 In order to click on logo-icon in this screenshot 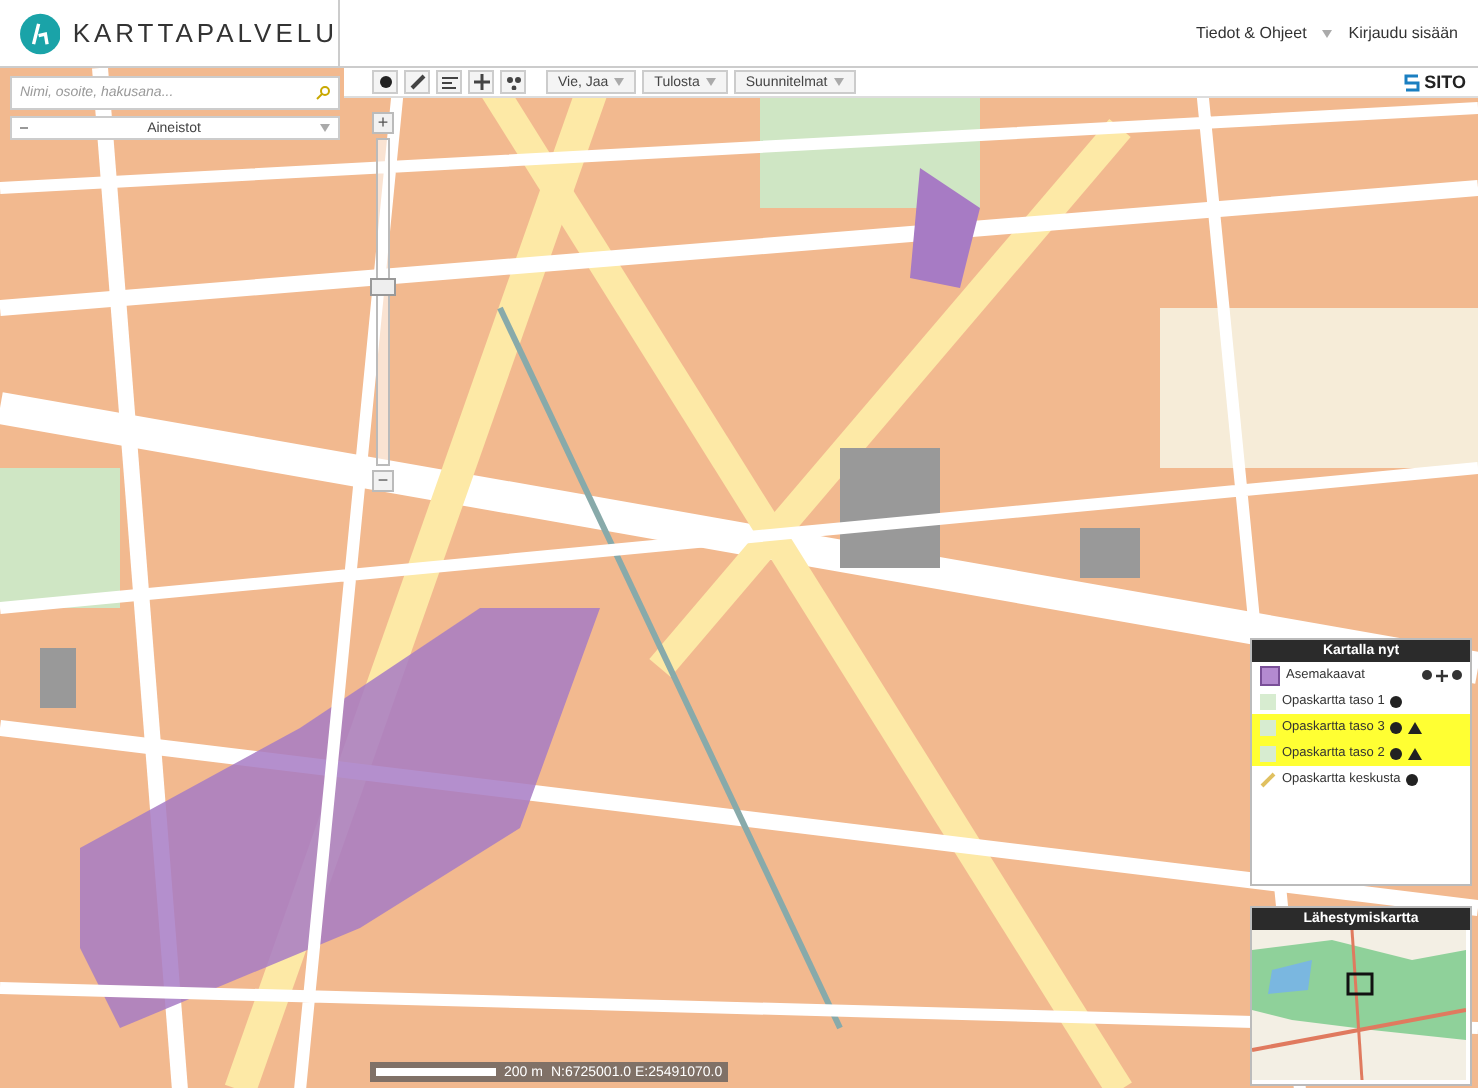, I will do `click(40, 33)`.